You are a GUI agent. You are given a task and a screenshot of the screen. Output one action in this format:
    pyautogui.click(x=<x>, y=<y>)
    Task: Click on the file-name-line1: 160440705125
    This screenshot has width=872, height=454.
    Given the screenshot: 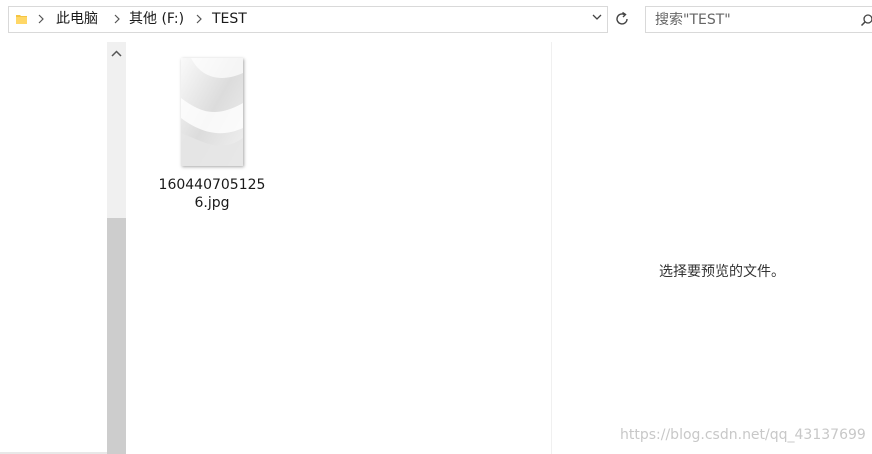 What is the action you would take?
    pyautogui.click(x=212, y=185)
    